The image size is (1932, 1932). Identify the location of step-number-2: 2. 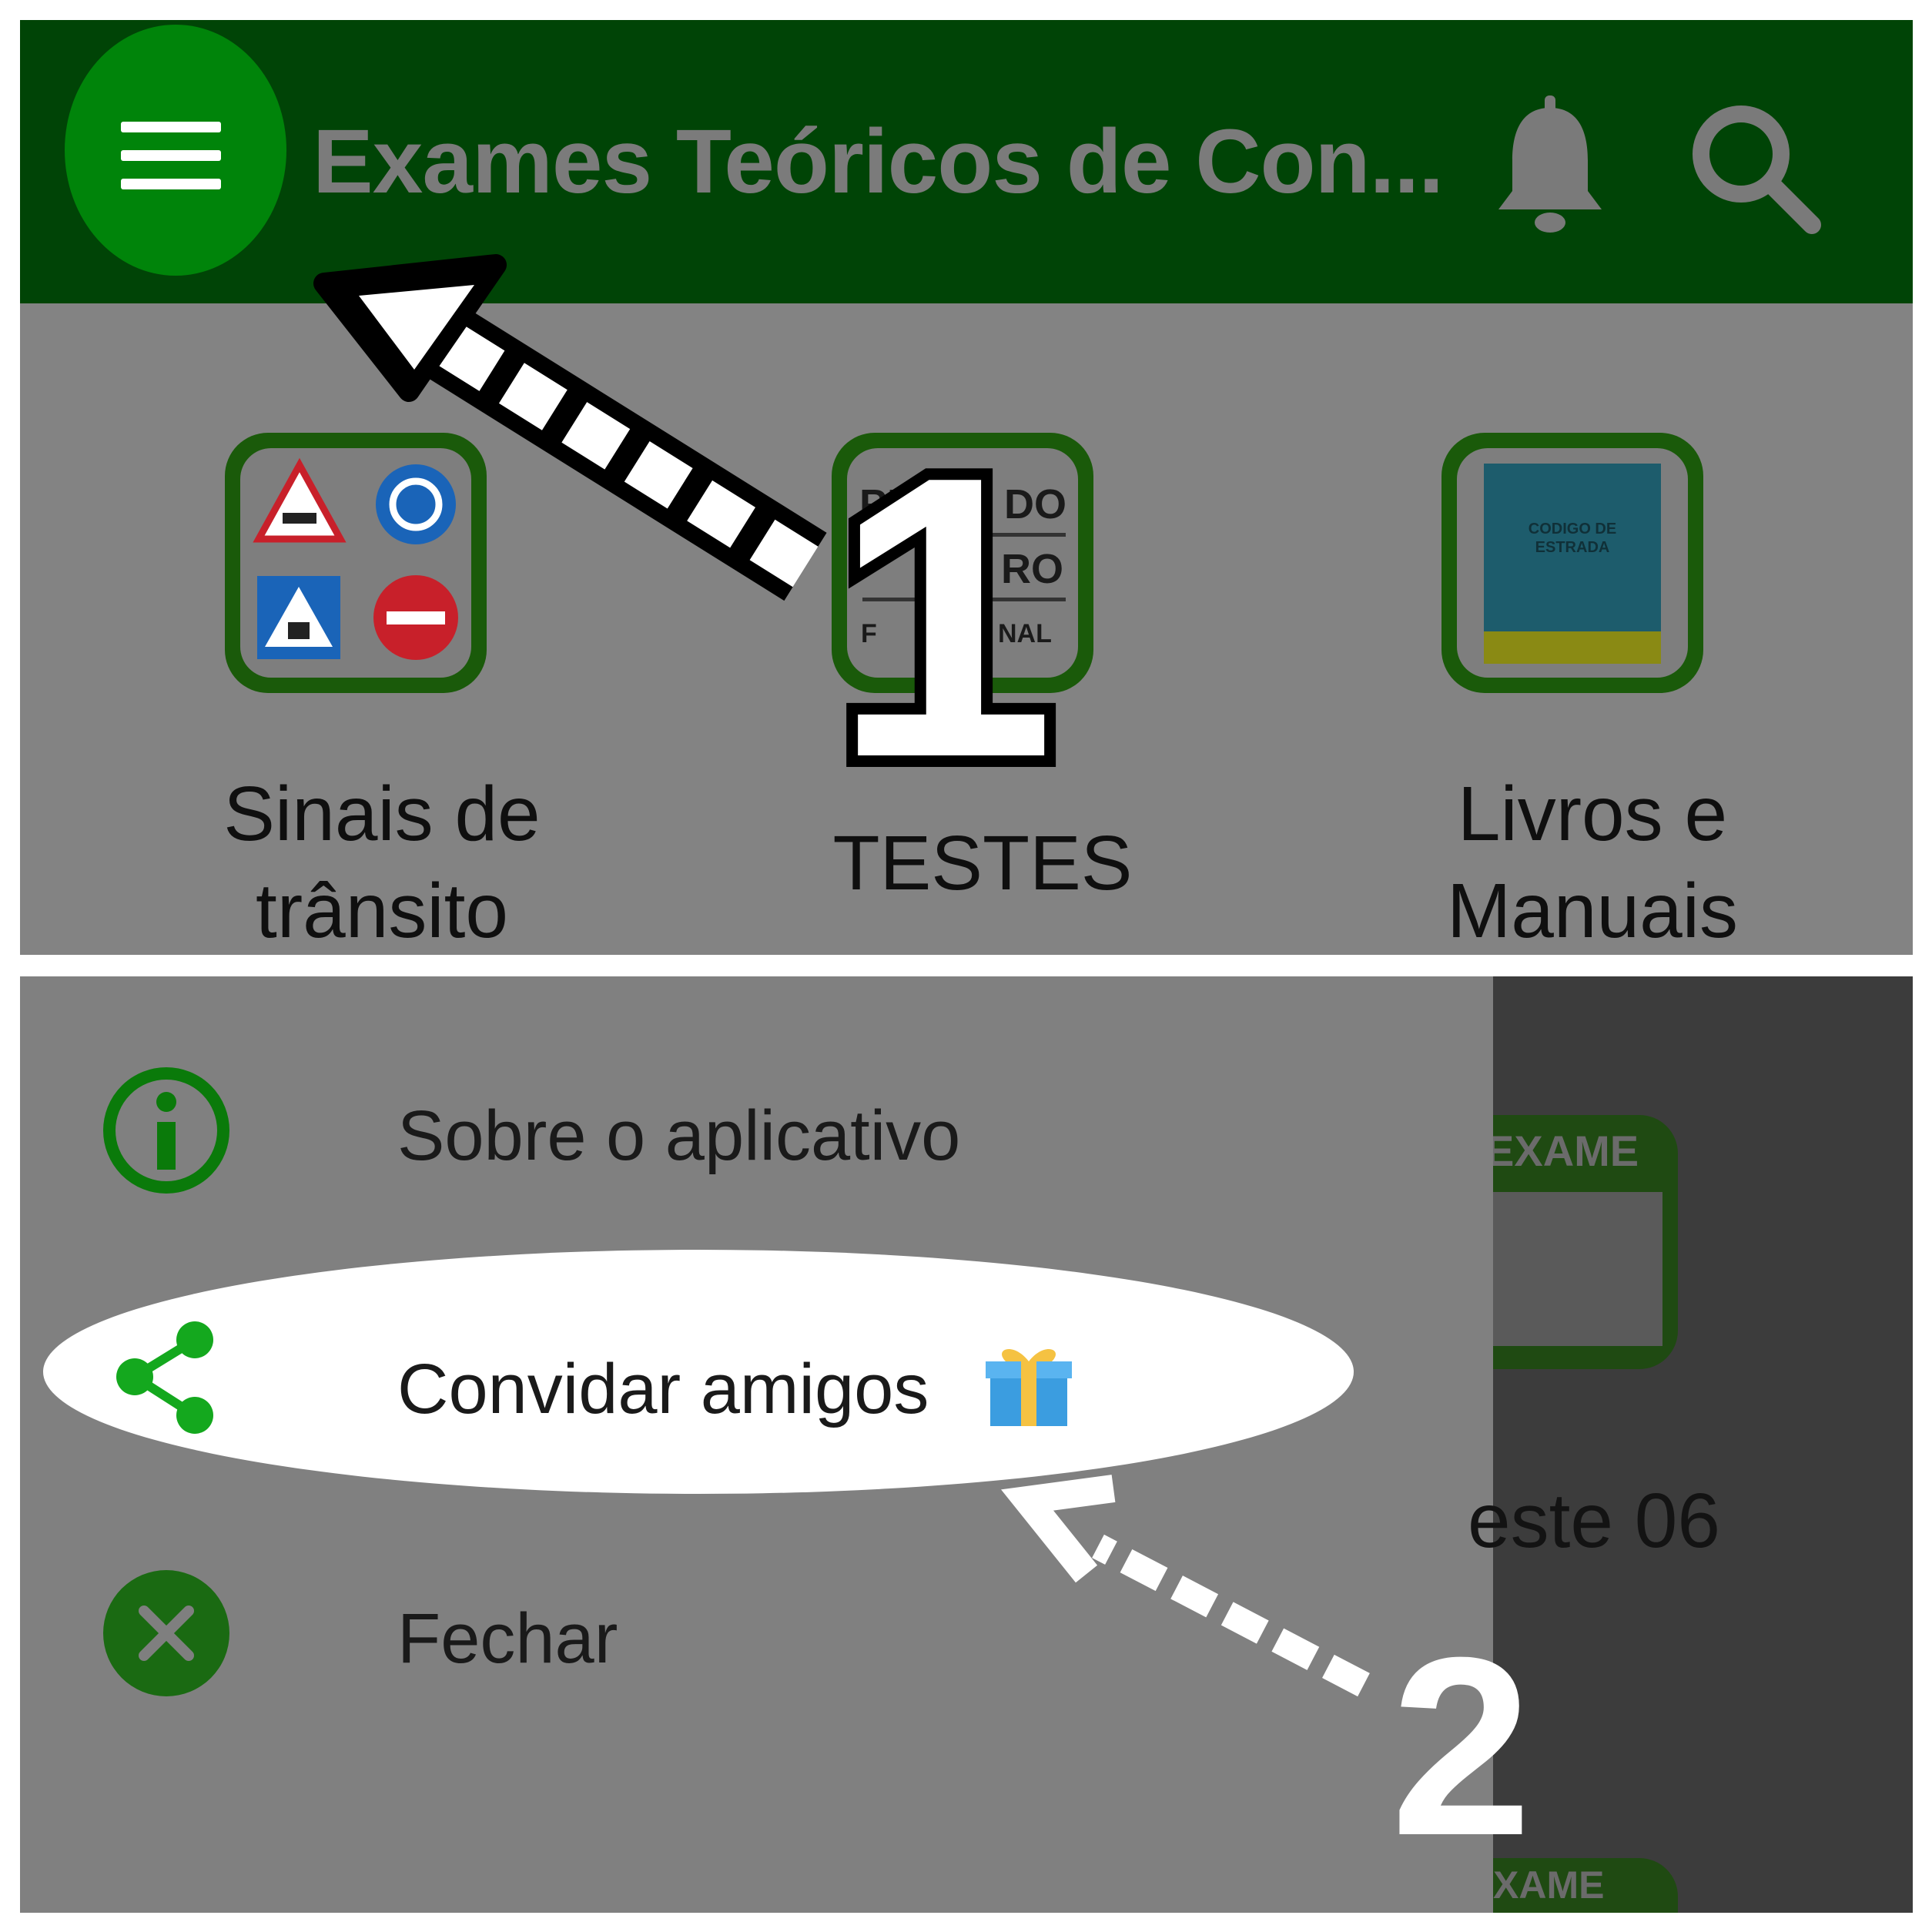
(1461, 1746).